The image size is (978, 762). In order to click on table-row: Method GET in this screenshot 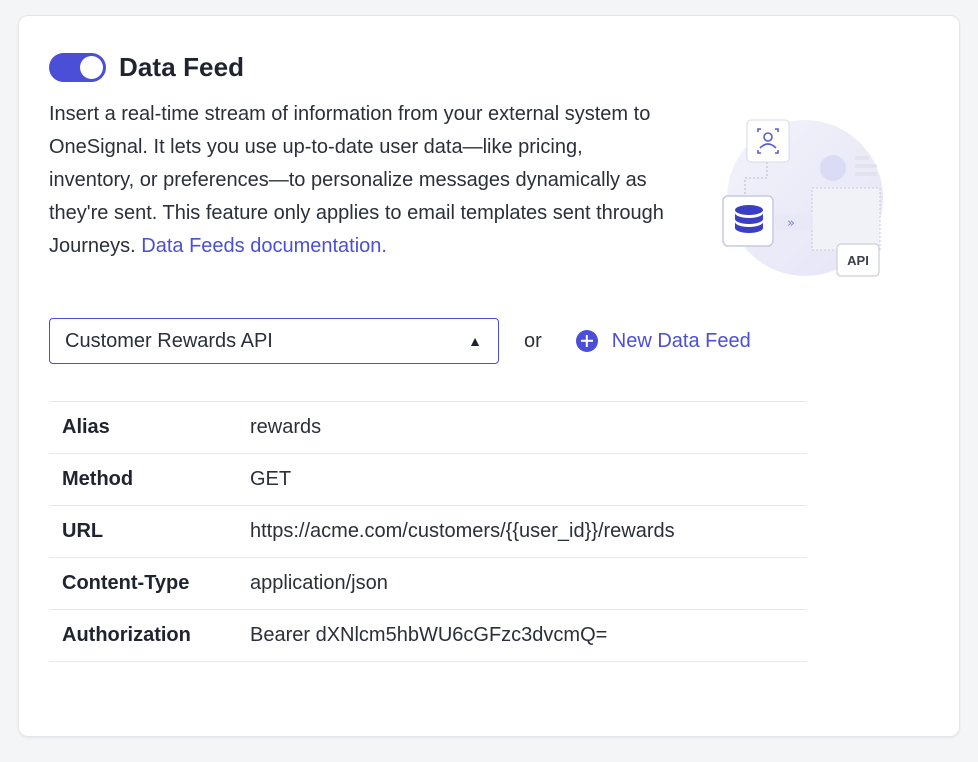, I will do `click(428, 479)`.